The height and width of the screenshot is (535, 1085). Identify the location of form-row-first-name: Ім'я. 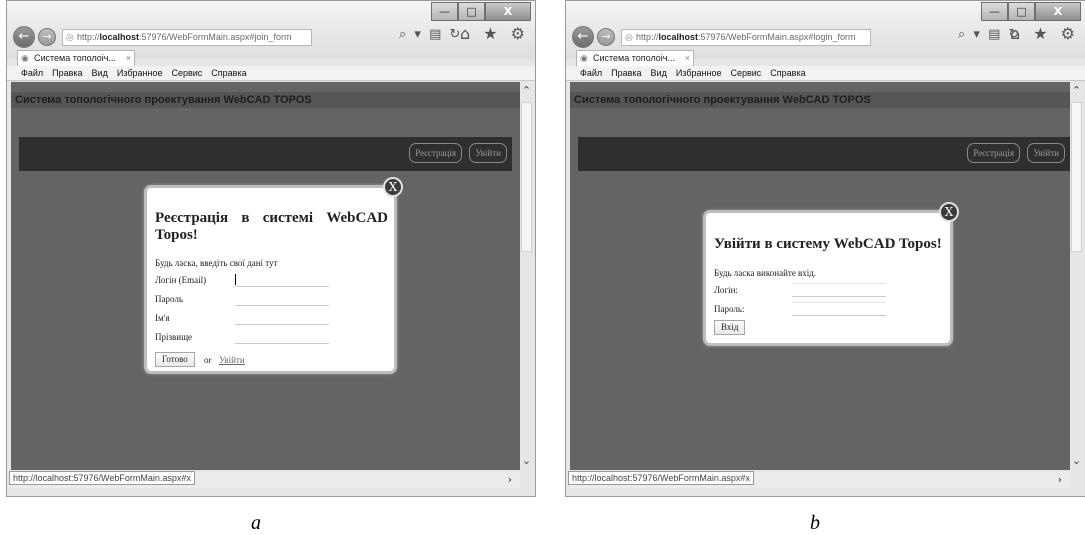
(270, 319).